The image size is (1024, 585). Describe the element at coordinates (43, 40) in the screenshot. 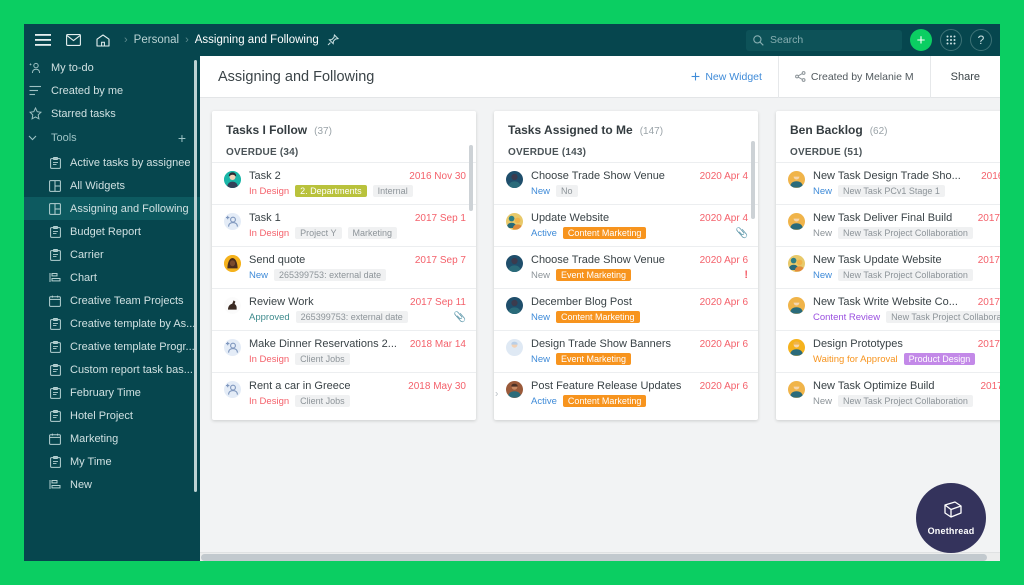

I see `hamburger-icon` at that location.